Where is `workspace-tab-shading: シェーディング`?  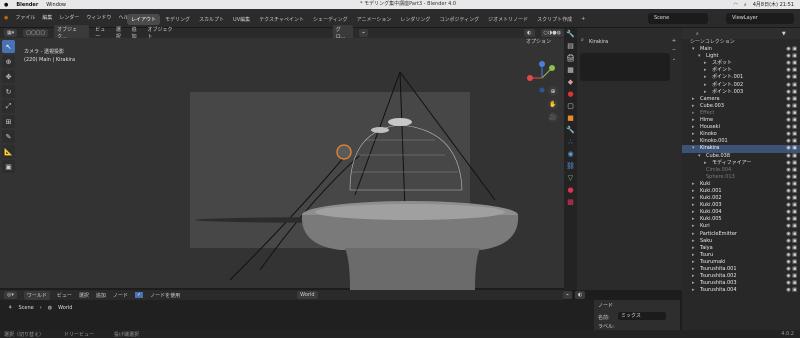 workspace-tab-shading: シェーディング is located at coordinates (330, 19).